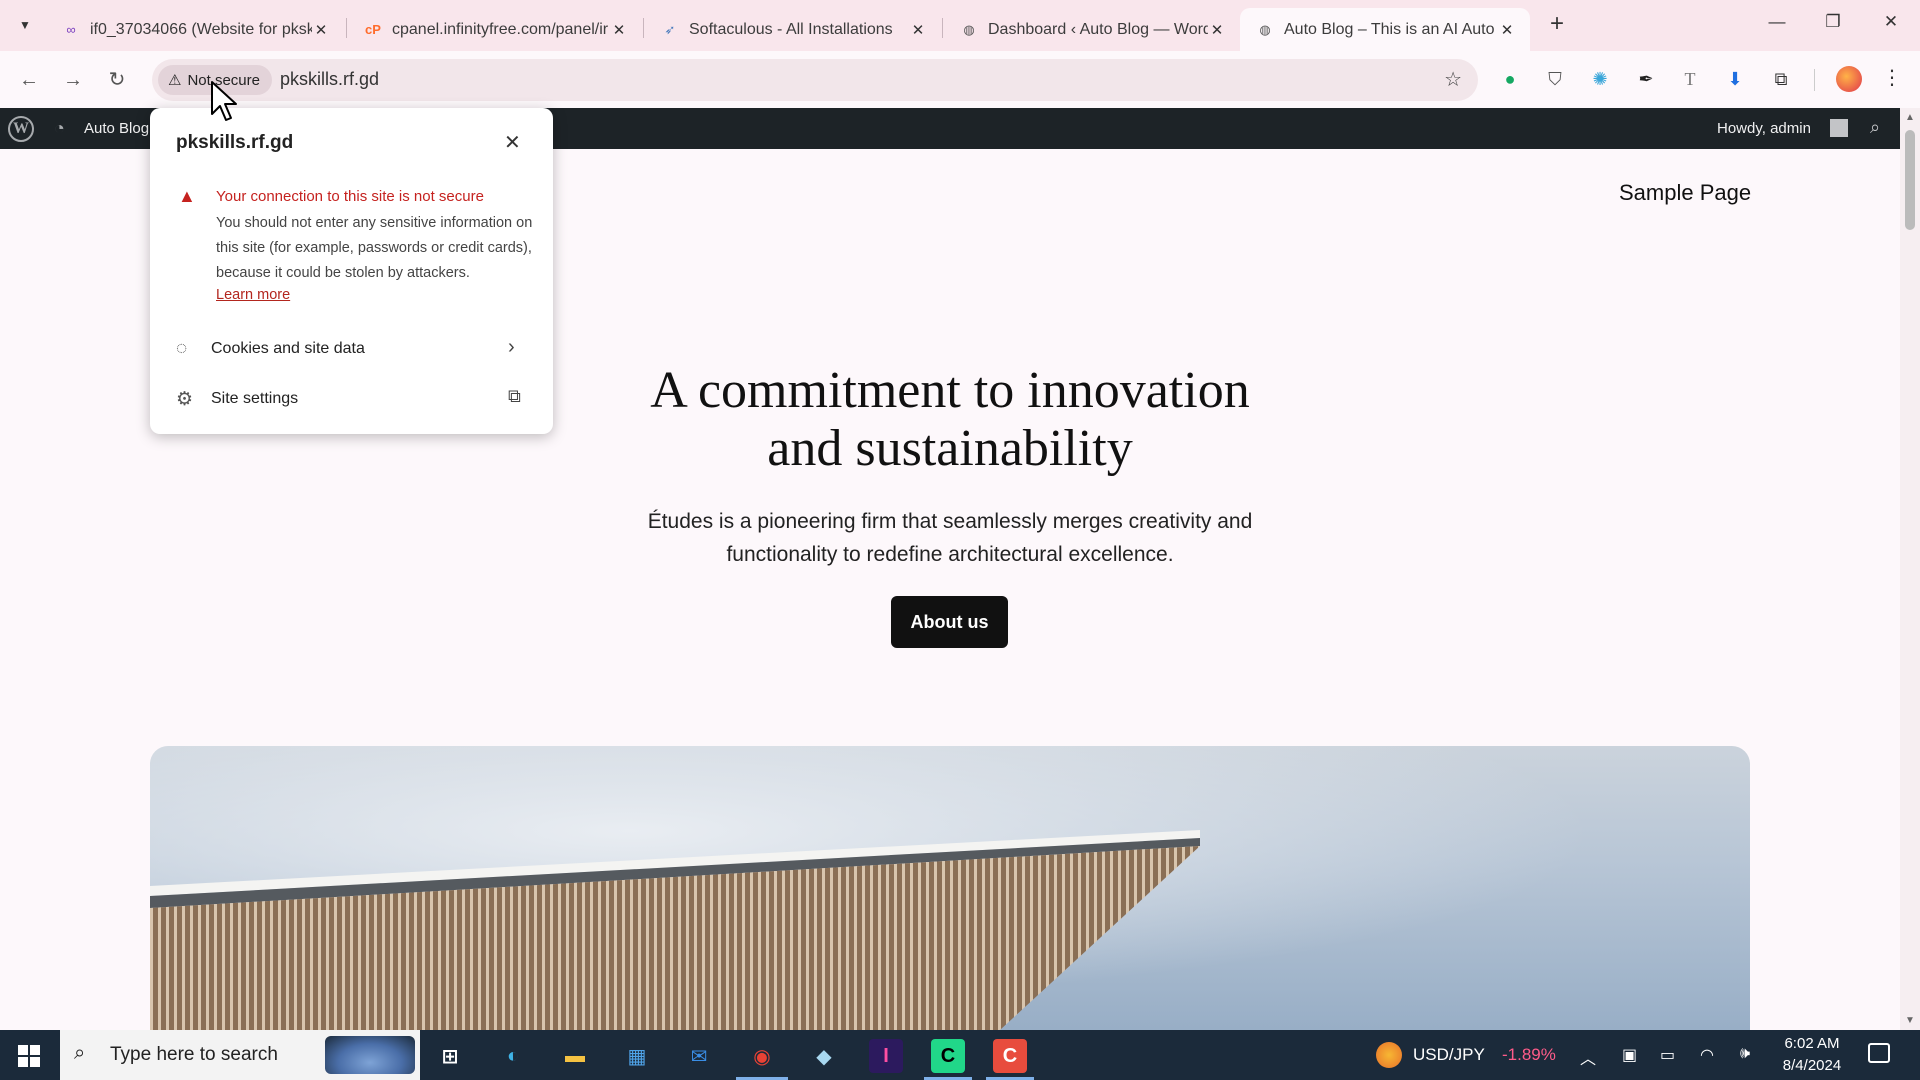  I want to click on forward-button: →, so click(73, 80).